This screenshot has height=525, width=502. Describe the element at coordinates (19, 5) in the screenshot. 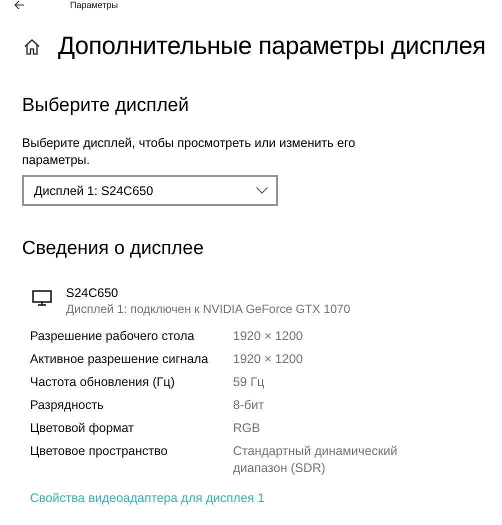

I see `back-arrow-icon` at that location.